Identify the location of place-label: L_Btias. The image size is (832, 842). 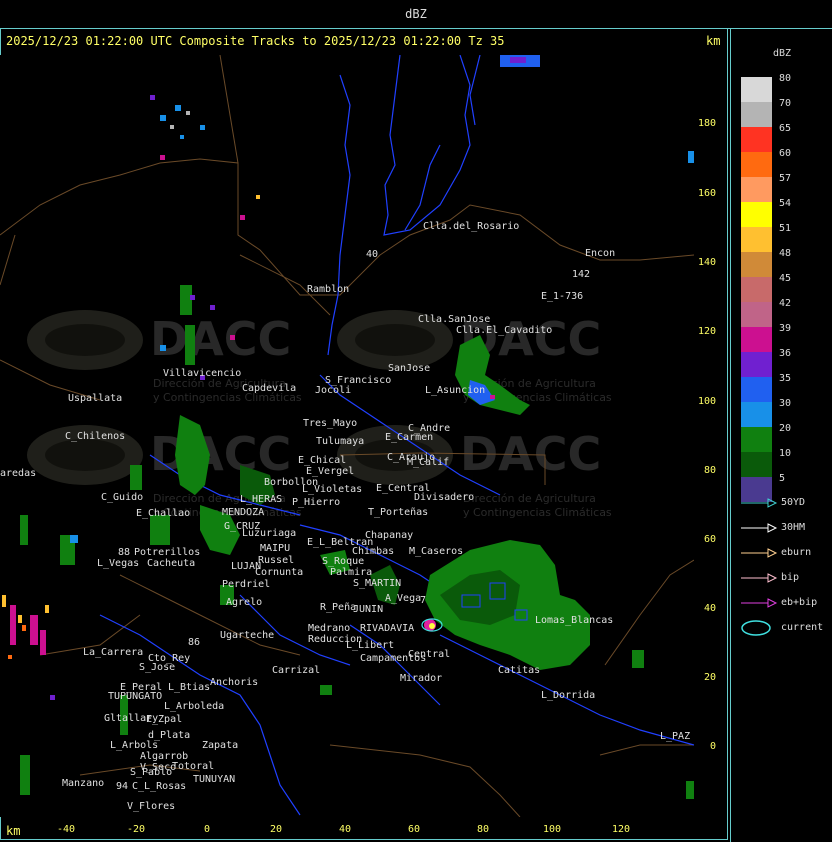
(189, 687).